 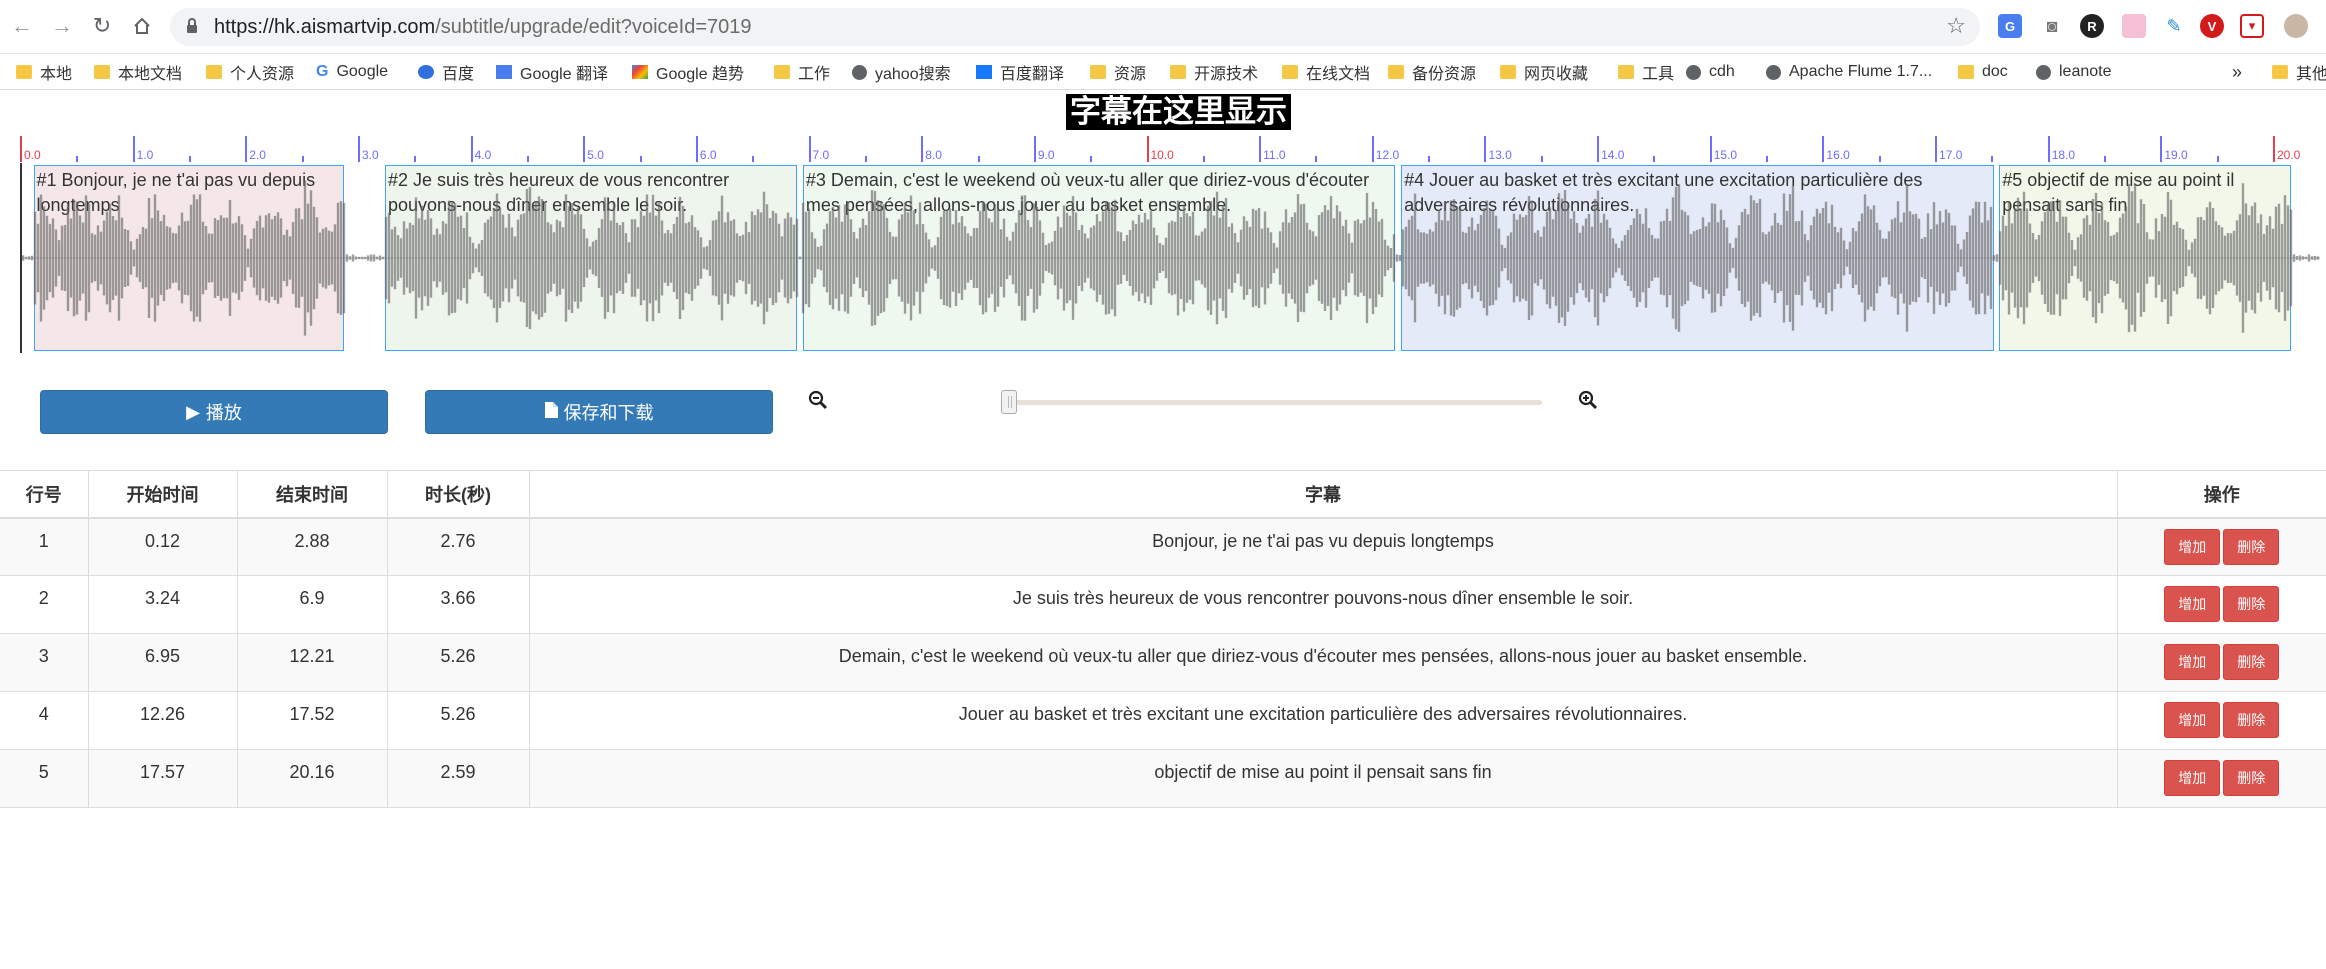 I want to click on bookmarks-overflow-button: », so click(x=2237, y=72).